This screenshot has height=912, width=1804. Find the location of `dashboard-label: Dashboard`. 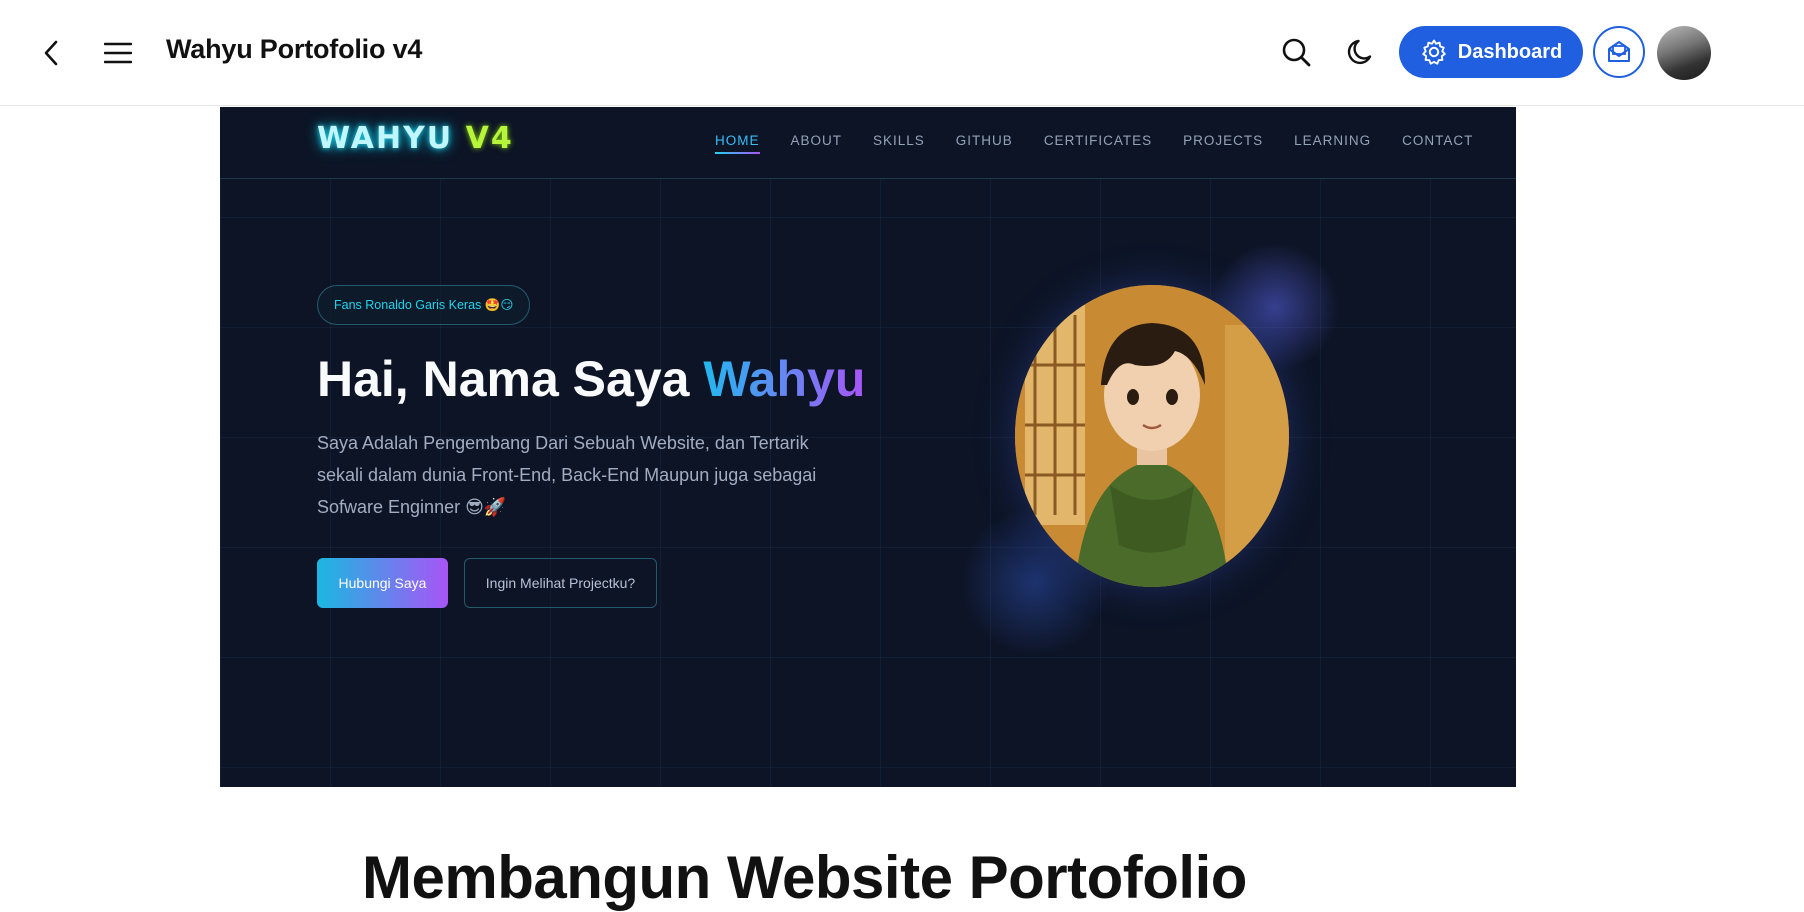

dashboard-label: Dashboard is located at coordinates (1510, 51).